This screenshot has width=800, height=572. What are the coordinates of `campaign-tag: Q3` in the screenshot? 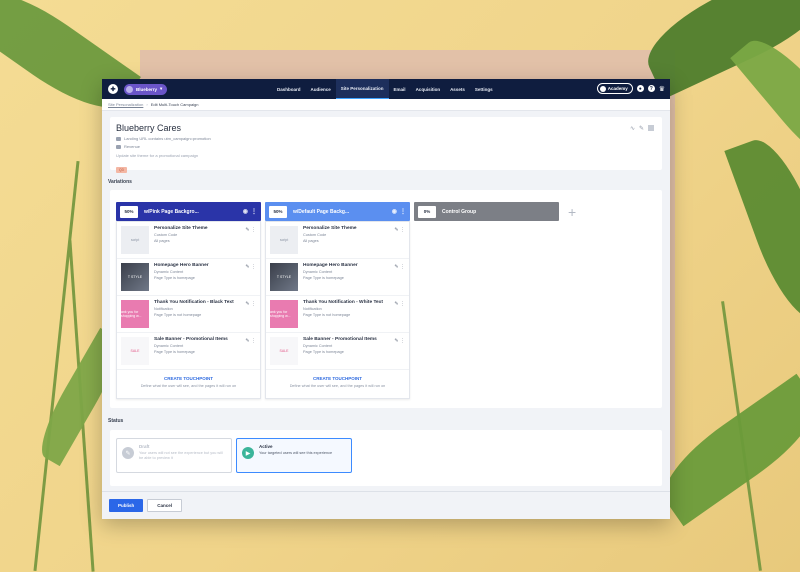 It's located at (121, 170).